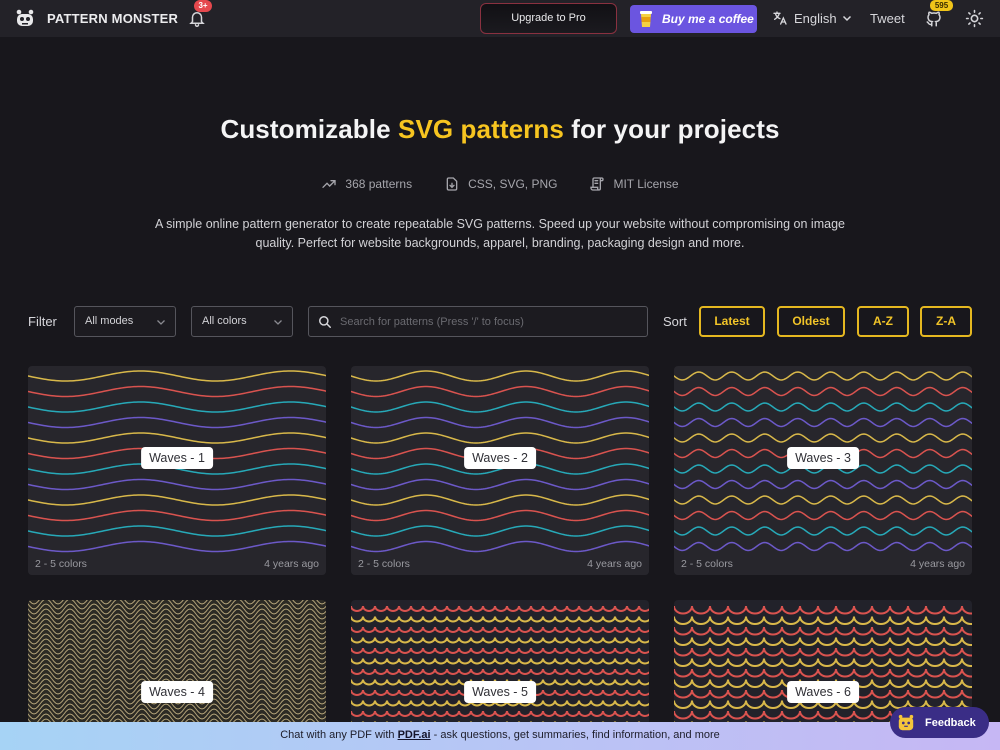 The width and height of the screenshot is (1000, 750). I want to click on buy-me-a-coffee-button: Buy me a coffee, so click(693, 19).